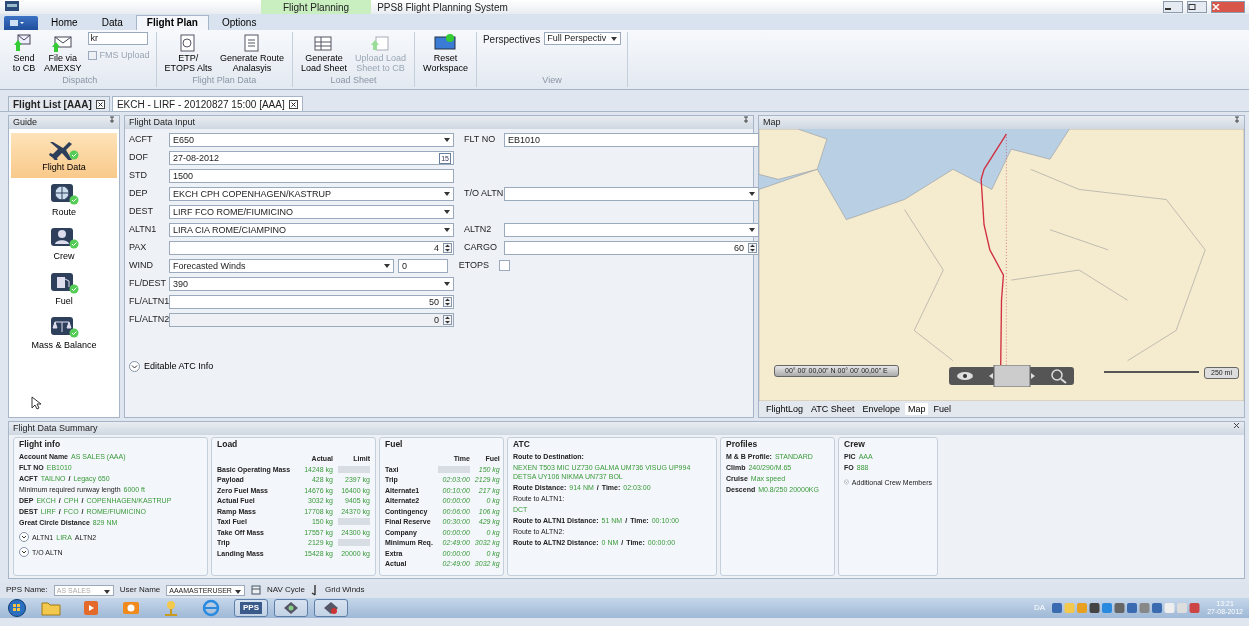 Image resolution: width=1249 pixels, height=626 pixels. What do you see at coordinates (942, 409) in the screenshot?
I see `map-tab: Fuel` at bounding box center [942, 409].